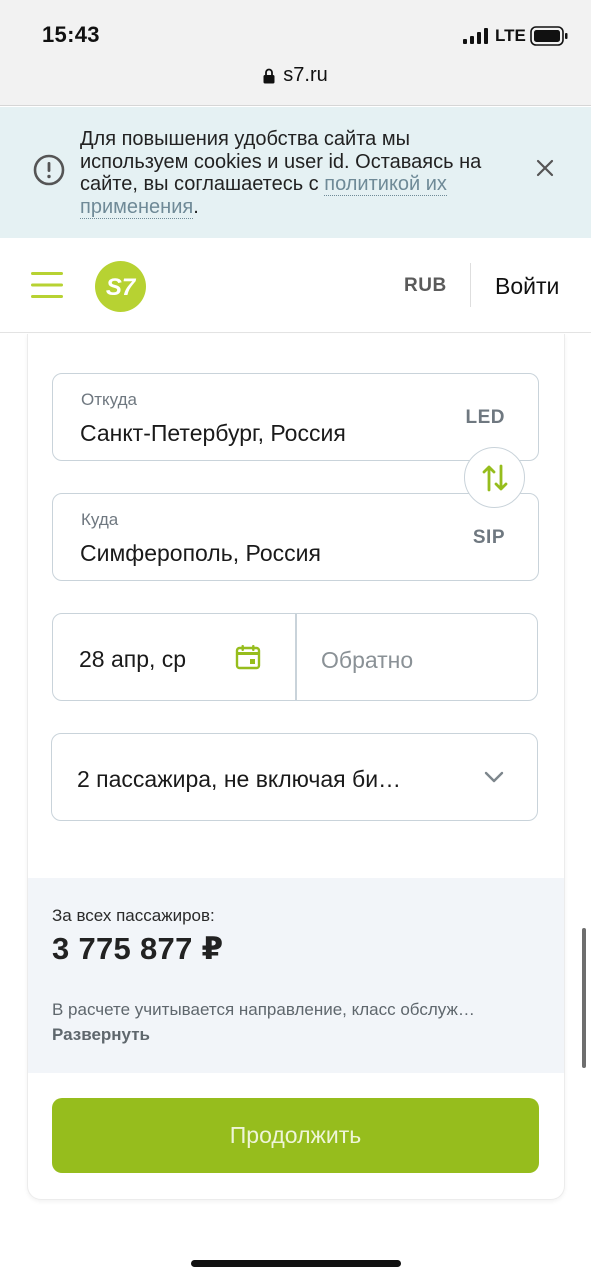  Describe the element at coordinates (584, 998) in the screenshot. I see `scrollbar` at that location.